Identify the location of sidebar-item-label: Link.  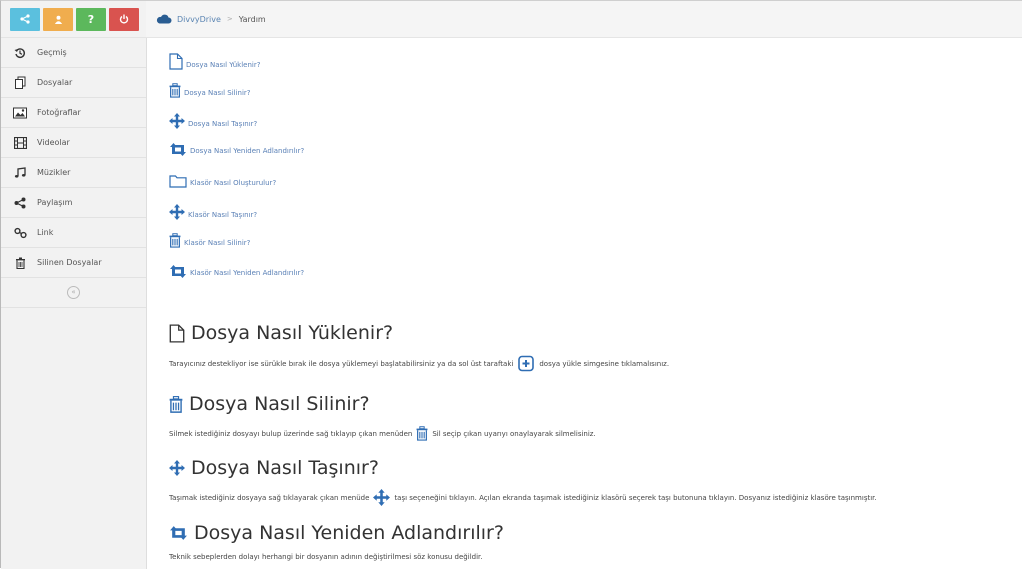
(45, 232).